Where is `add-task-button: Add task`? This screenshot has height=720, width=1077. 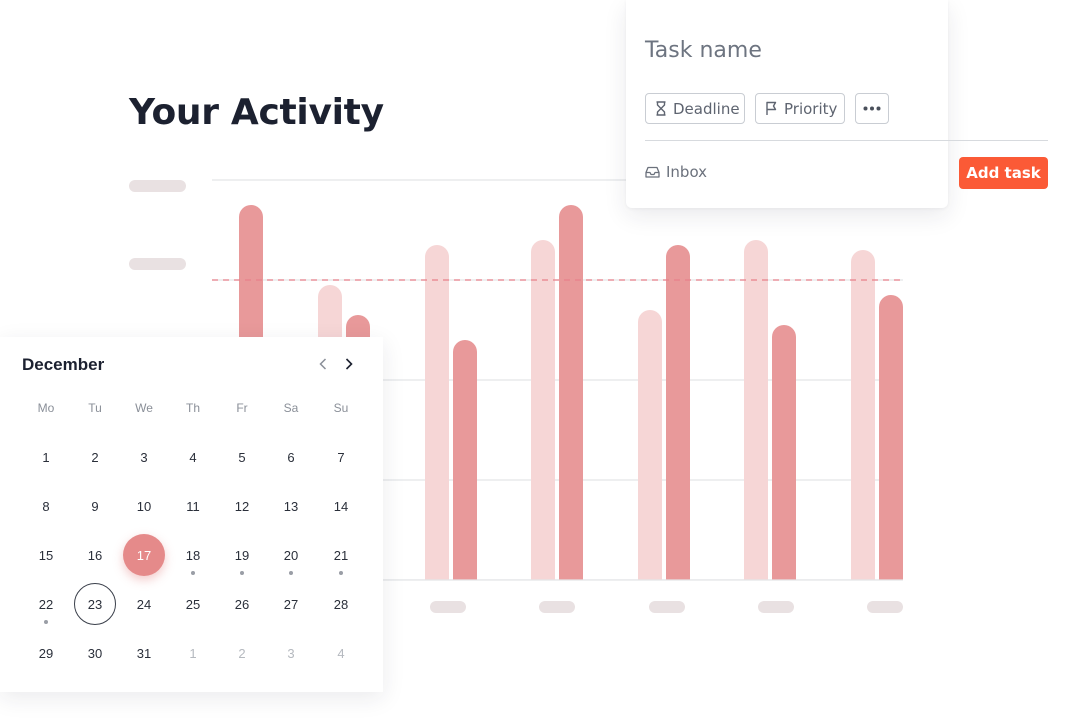
add-task-button: Add task is located at coordinates (1003, 173).